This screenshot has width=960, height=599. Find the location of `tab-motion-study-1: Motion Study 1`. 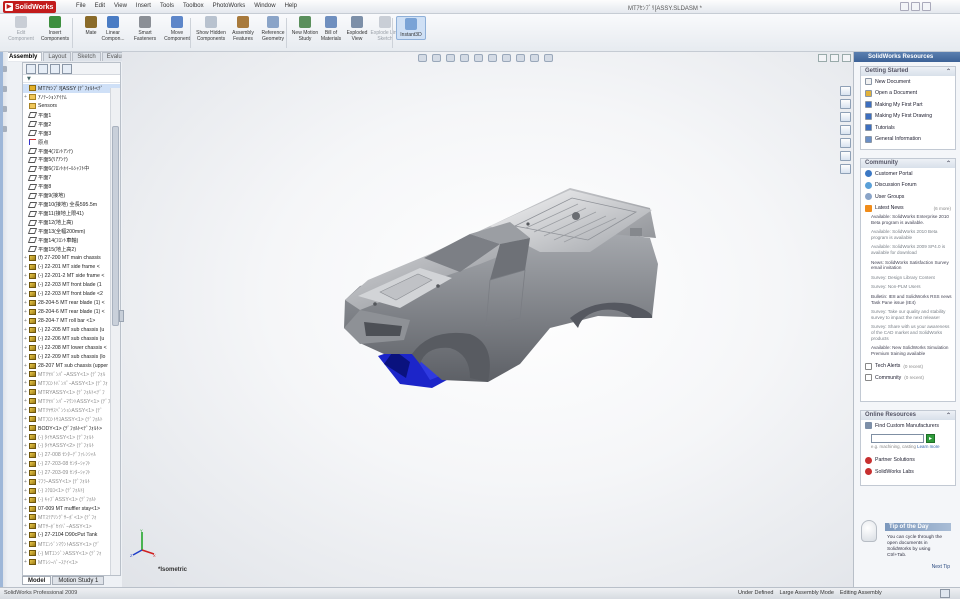

tab-motion-study-1: Motion Study 1 is located at coordinates (78, 580).